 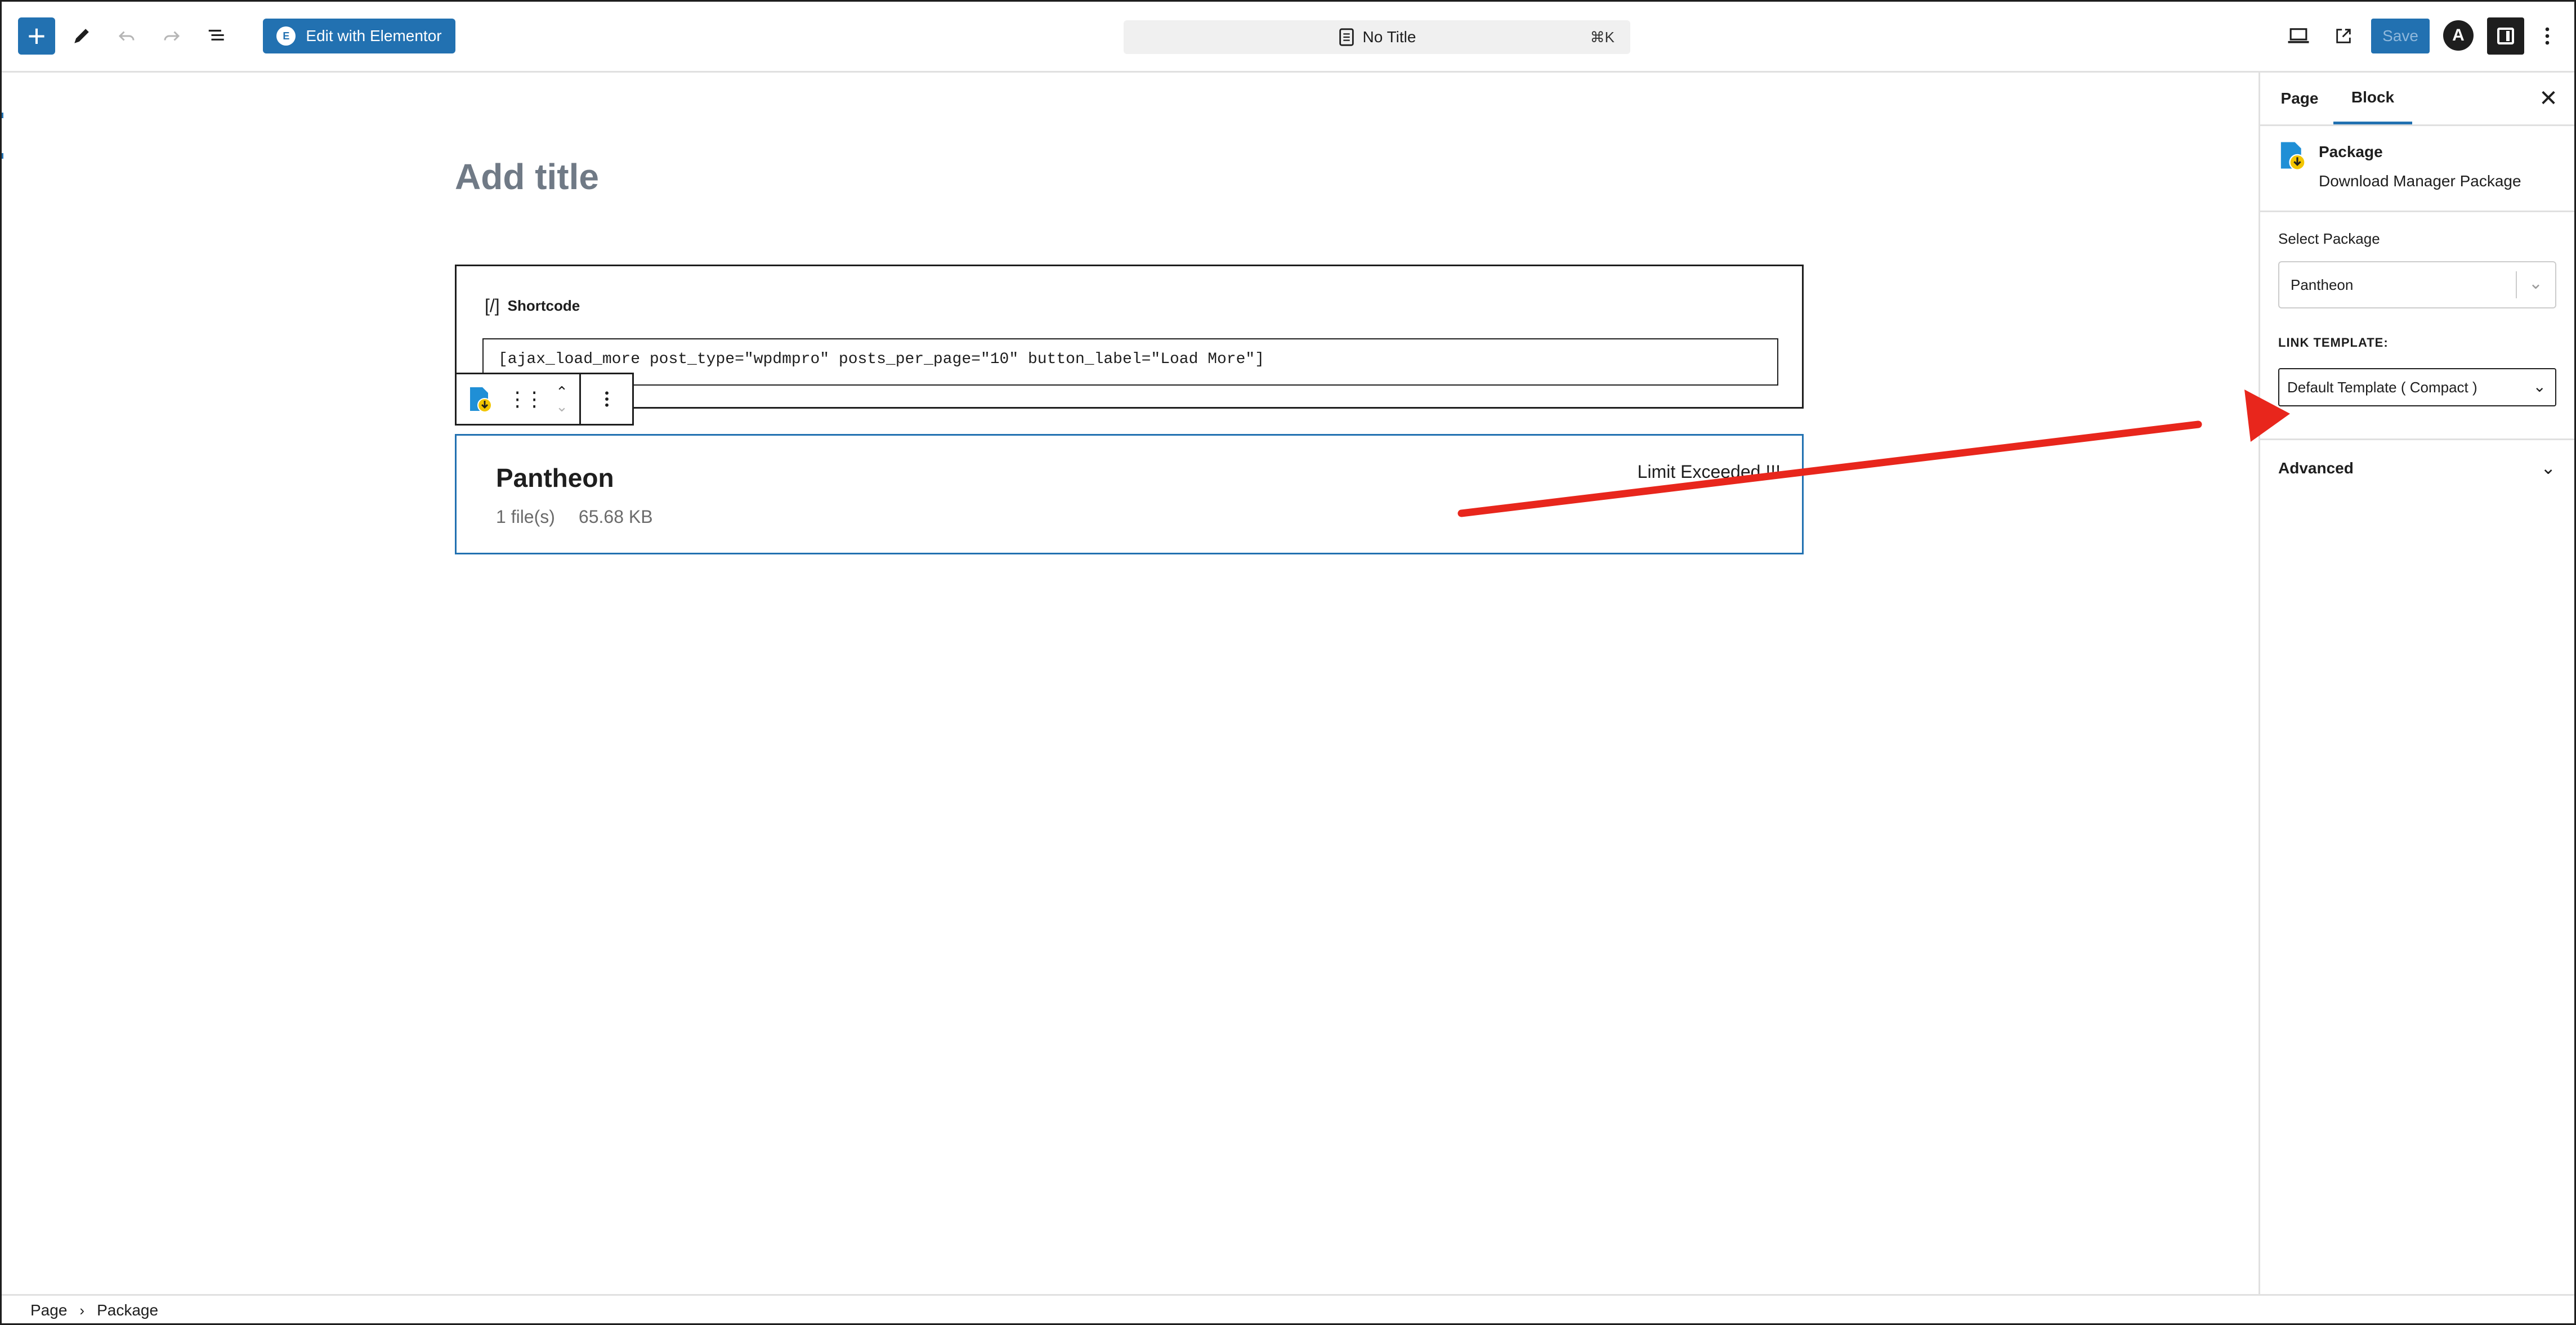 What do you see at coordinates (2382, 387) in the screenshot?
I see `link-template-value: Default Template ( Compact )` at bounding box center [2382, 387].